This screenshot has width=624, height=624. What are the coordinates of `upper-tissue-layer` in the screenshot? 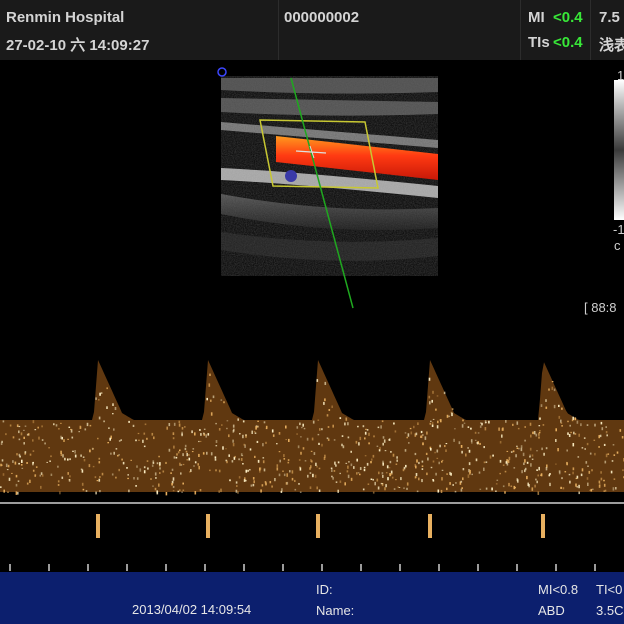 It's located at (329, 86).